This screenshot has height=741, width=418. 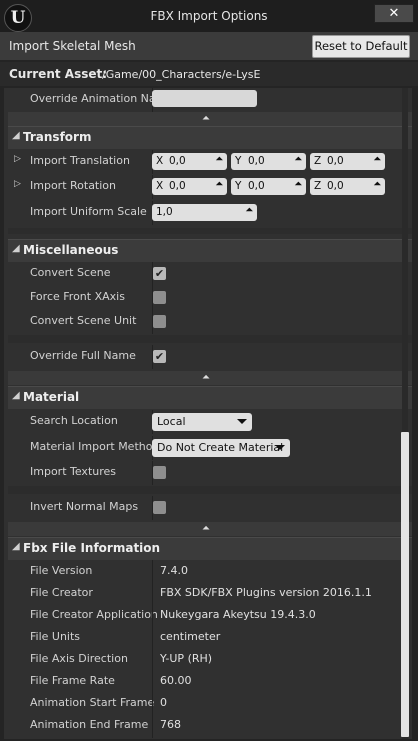 I want to click on rotation-x-value: 0,0, so click(x=177, y=186).